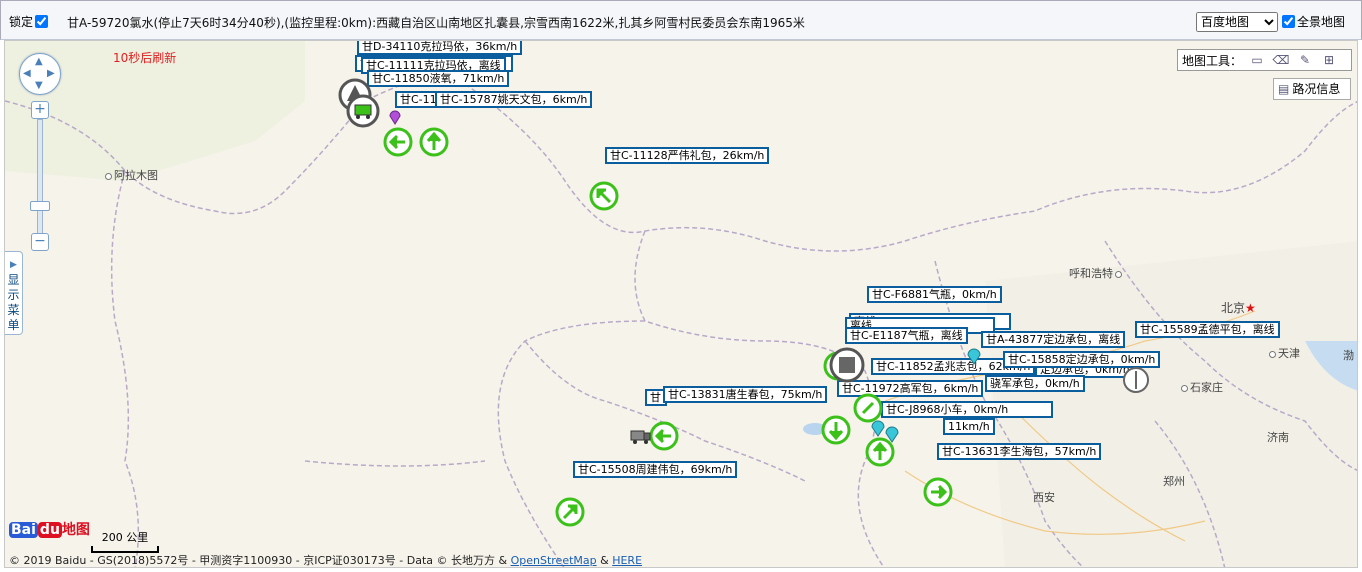 Image resolution: width=1362 pixels, height=572 pixels. What do you see at coordinates (42, 21) in the screenshot?
I see `lock-checkbox` at bounding box center [42, 21].